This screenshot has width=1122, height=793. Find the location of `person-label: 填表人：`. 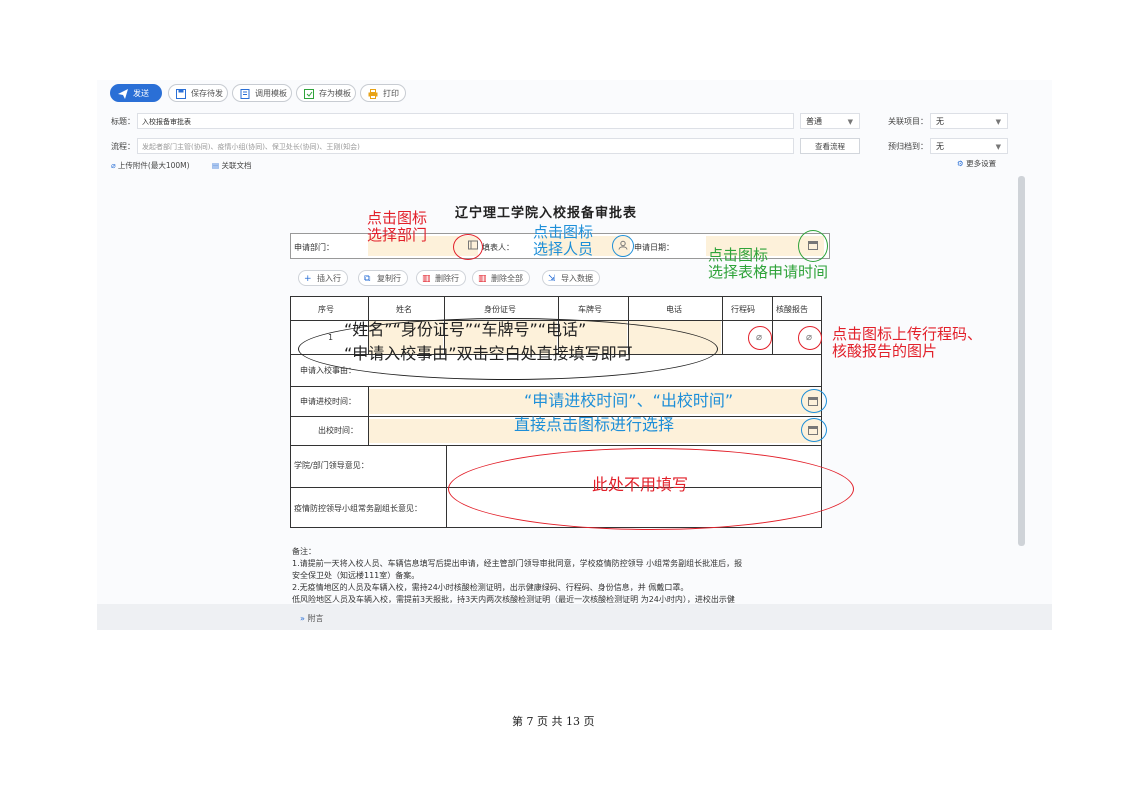

person-label: 填表人： is located at coordinates (498, 247).